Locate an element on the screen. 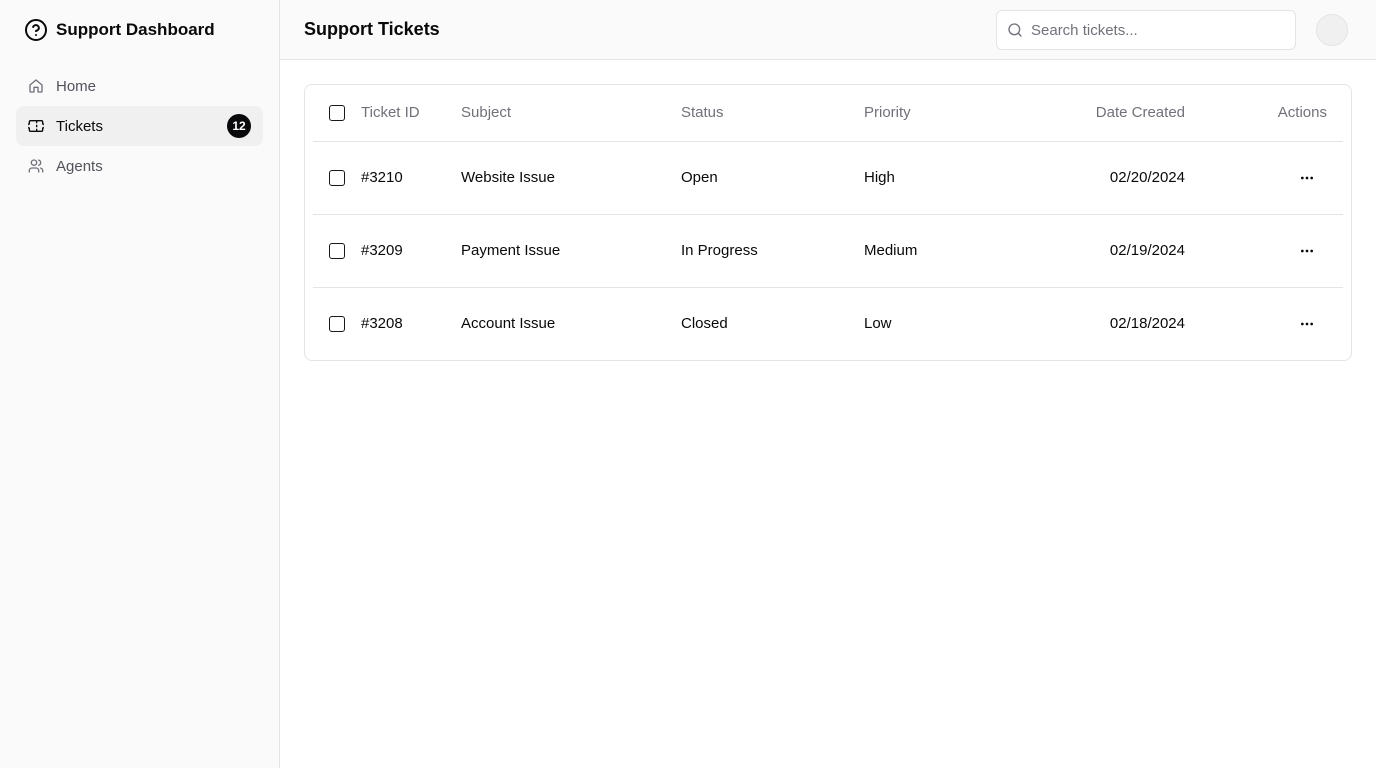 This screenshot has height=768, width=1376. ticket-id: #3210 is located at coordinates (411, 178).